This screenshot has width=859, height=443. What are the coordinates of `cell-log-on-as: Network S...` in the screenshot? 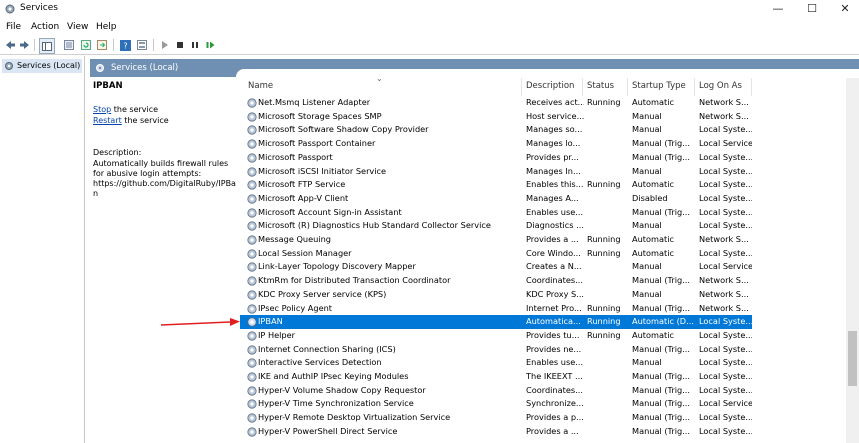 It's located at (724, 239).